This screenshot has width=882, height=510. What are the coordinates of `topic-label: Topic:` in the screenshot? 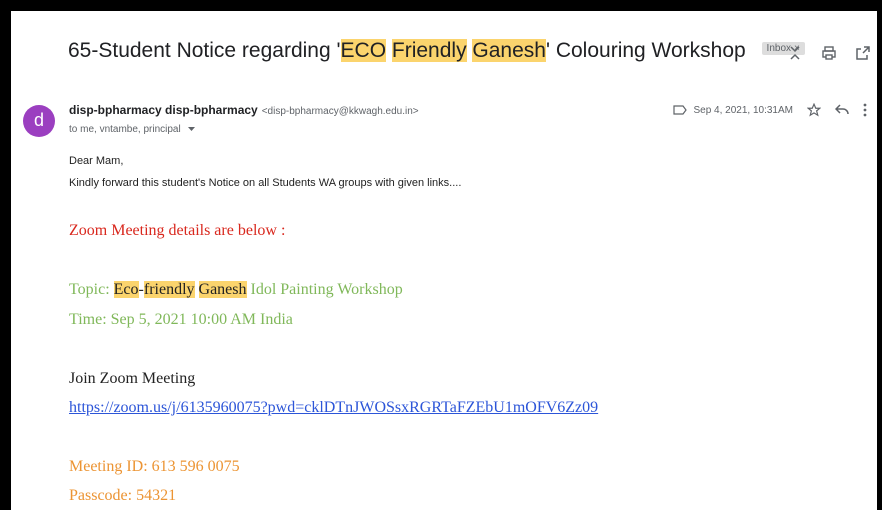 It's located at (91, 289).